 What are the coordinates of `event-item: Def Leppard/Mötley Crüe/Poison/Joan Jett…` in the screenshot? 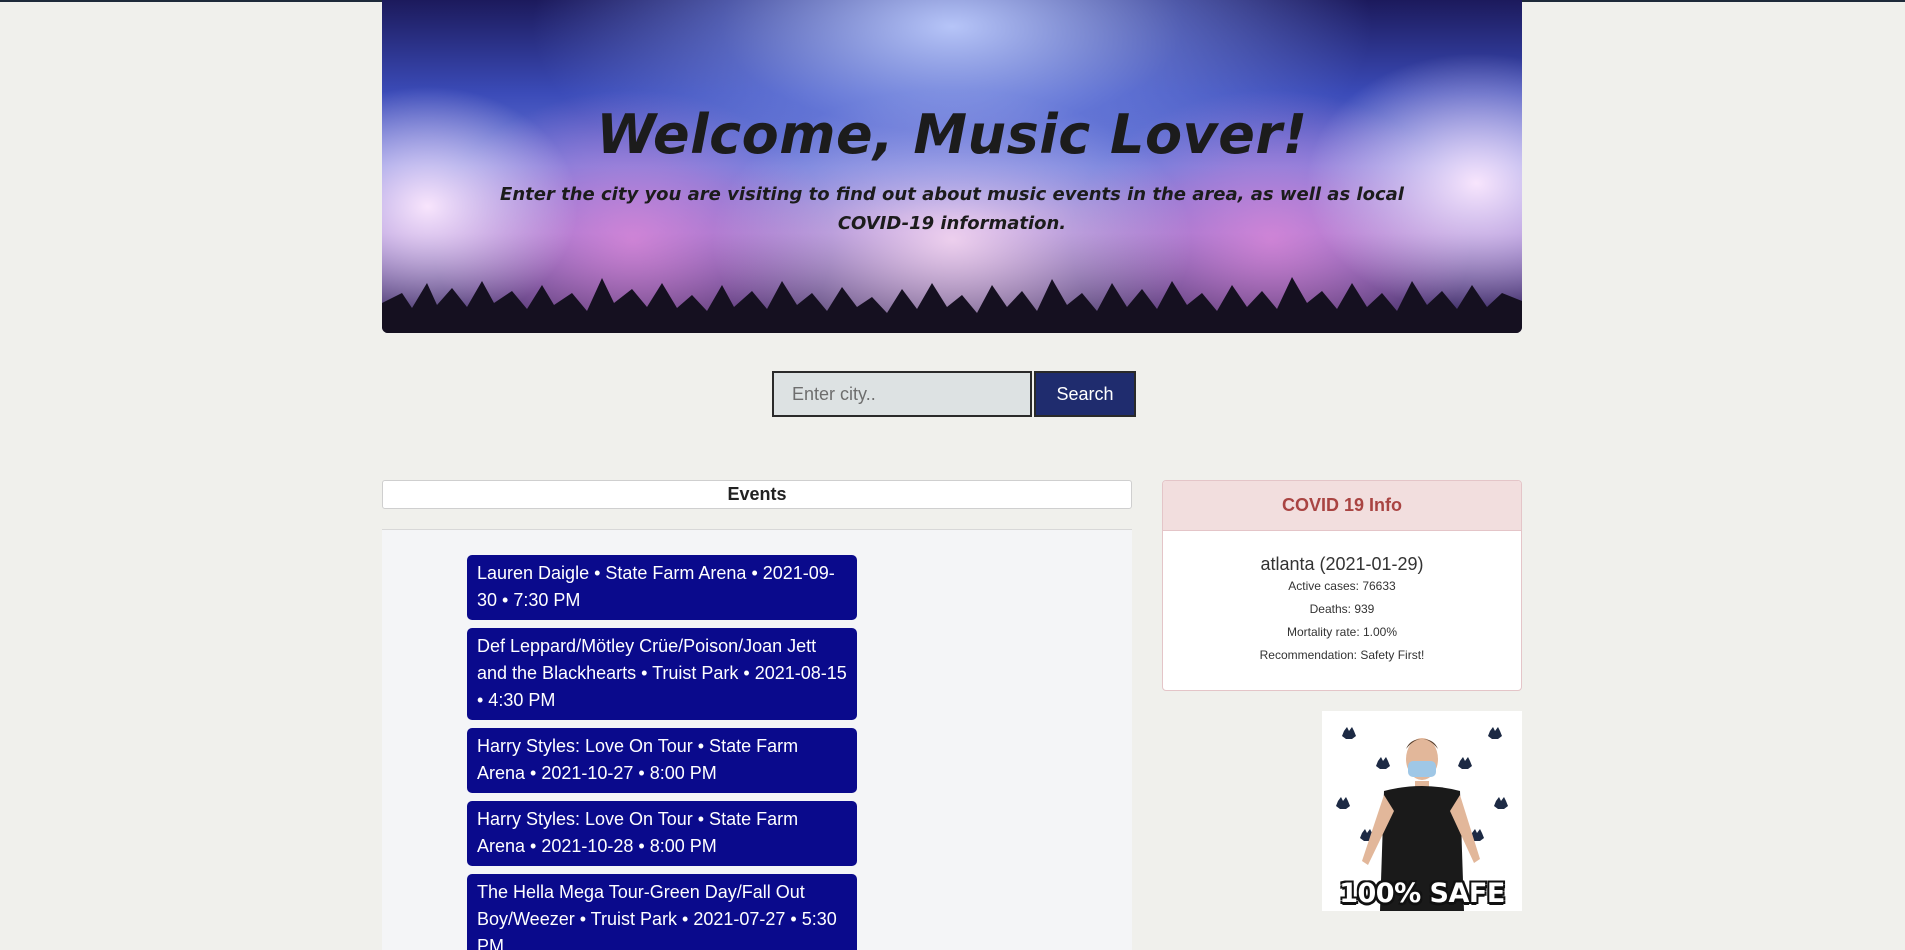 It's located at (662, 674).